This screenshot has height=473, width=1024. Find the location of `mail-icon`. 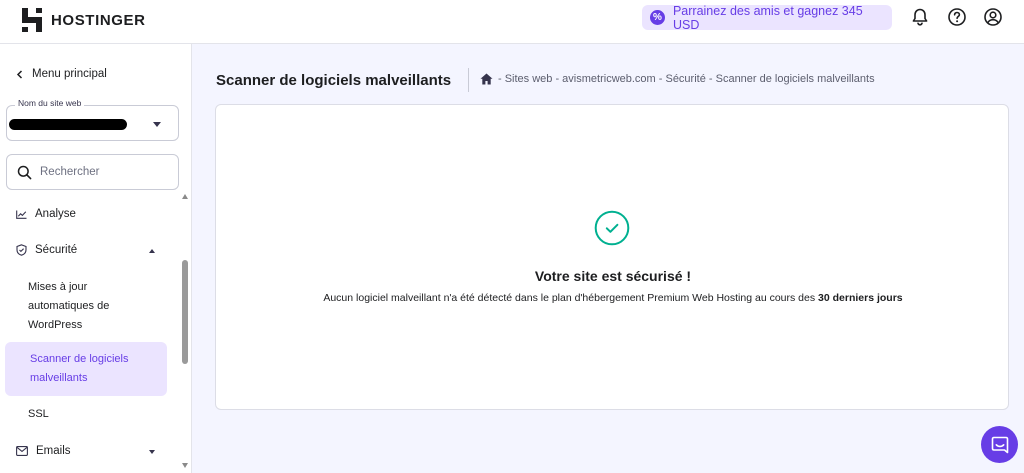

mail-icon is located at coordinates (22, 451).